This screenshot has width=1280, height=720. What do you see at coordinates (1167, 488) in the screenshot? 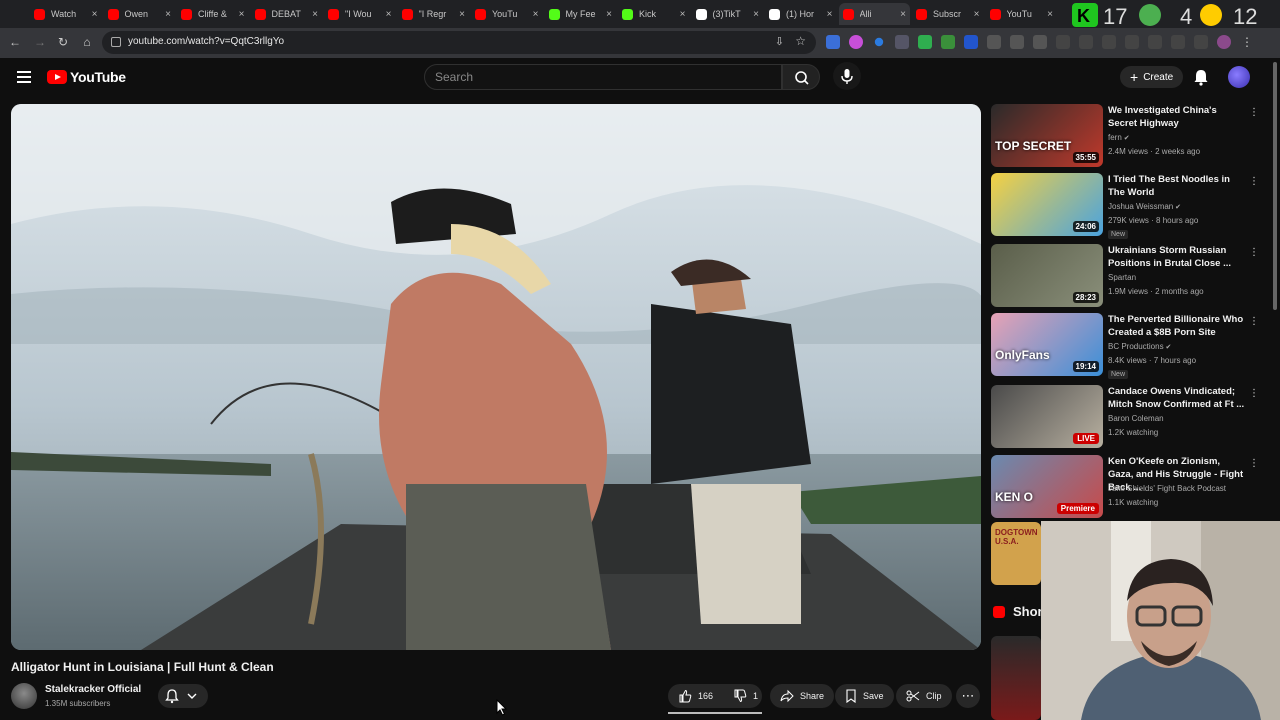
I see `recommended-channel: Jake Shields' Fight Back Podcast` at bounding box center [1167, 488].